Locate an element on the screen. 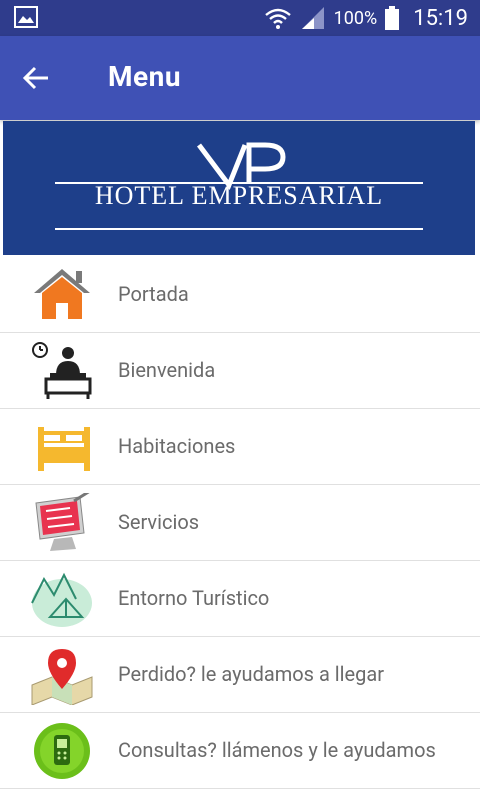 The width and height of the screenshot is (480, 800). menu-item-habitaciones: Habitaciones is located at coordinates (240, 447).